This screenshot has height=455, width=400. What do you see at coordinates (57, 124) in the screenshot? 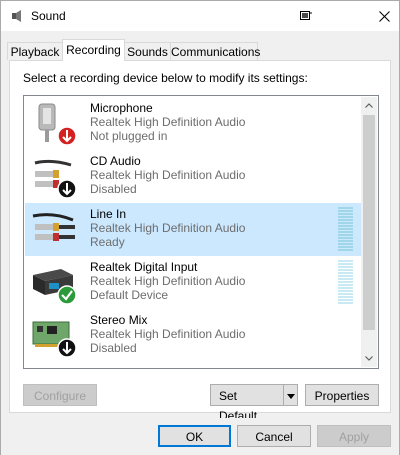
I see `microphone-icon` at bounding box center [57, 124].